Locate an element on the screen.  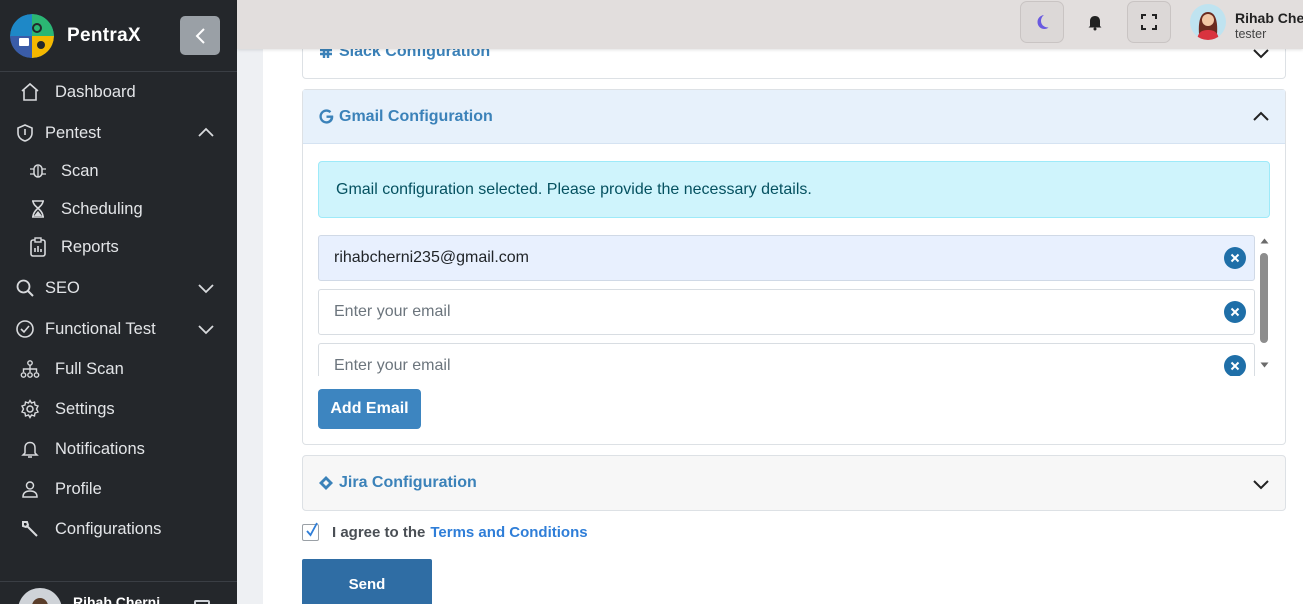
sidebar-item-seo: SEO is located at coordinates (118, 288).